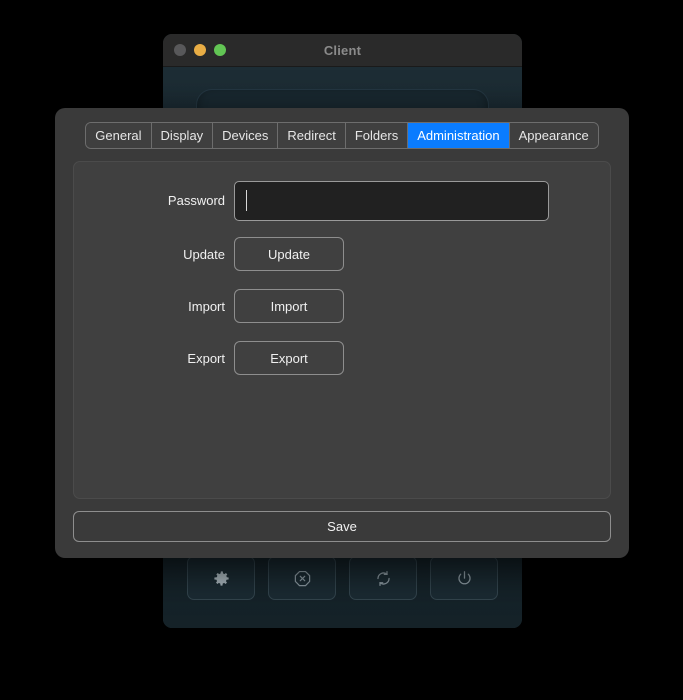 This screenshot has width=683, height=700. I want to click on cancel-octagon-icon, so click(302, 578).